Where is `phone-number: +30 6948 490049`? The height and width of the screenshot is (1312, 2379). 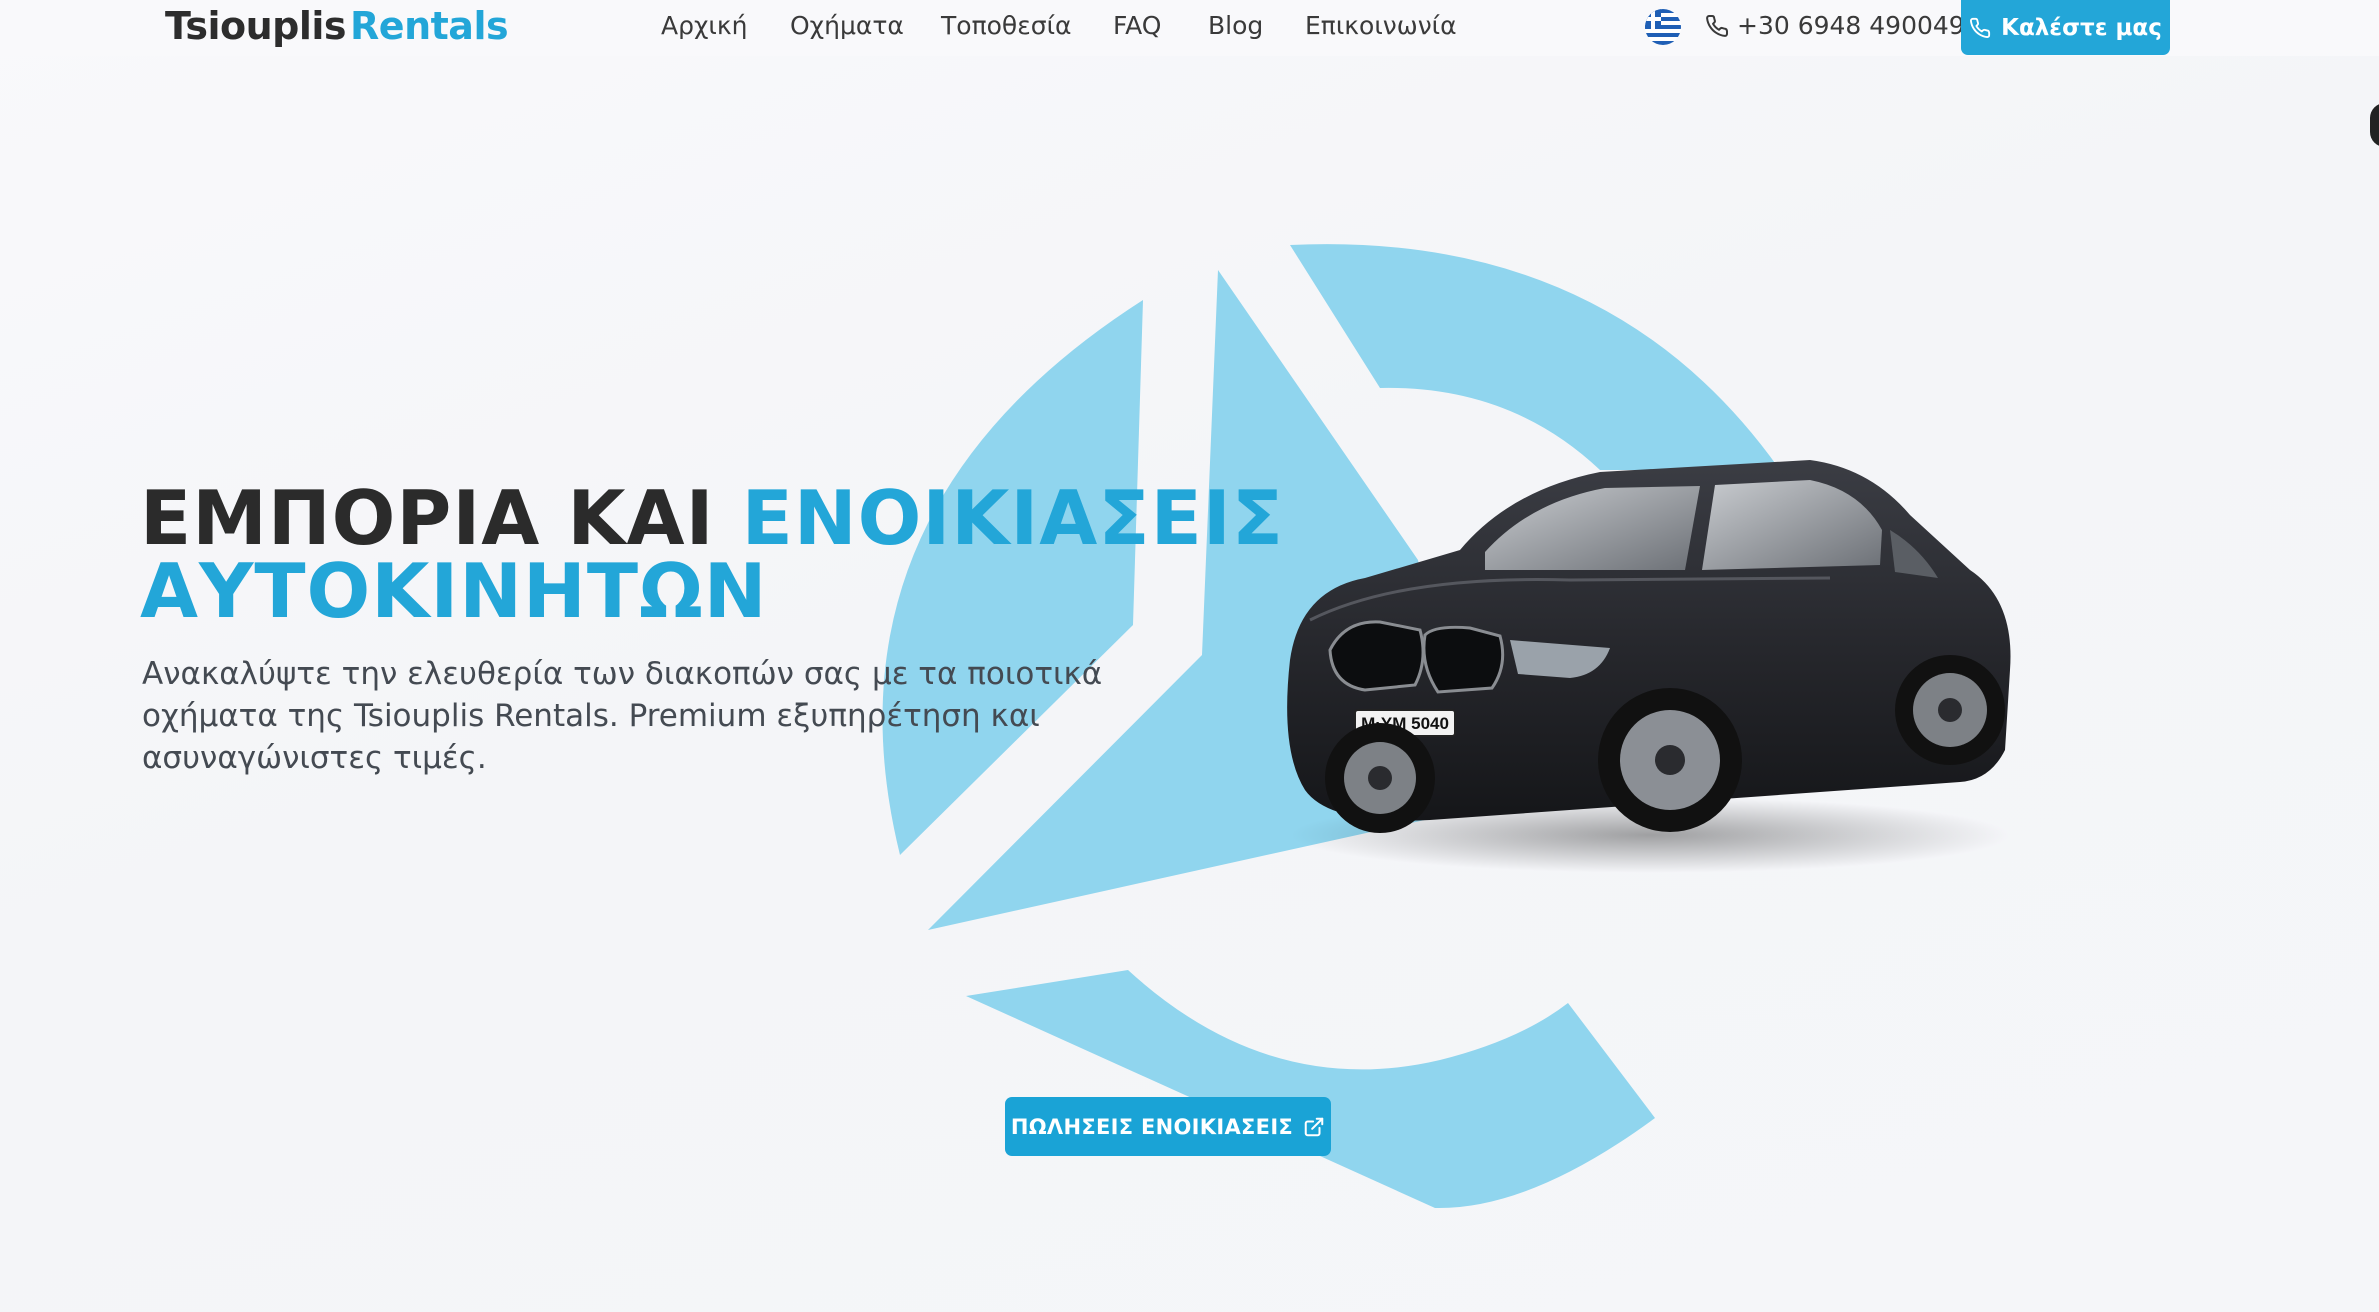
phone-number: +30 6948 490049 is located at coordinates (1851, 25).